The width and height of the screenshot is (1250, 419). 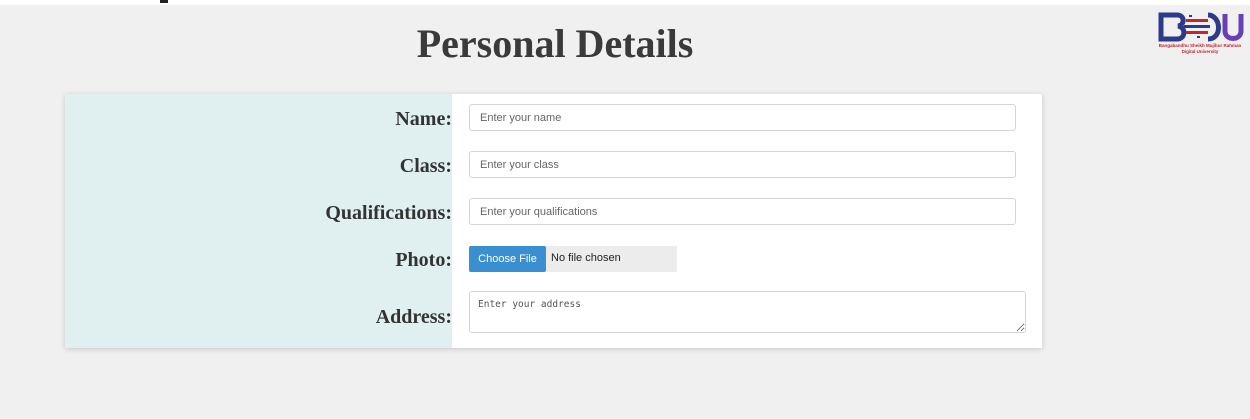 What do you see at coordinates (586, 258) in the screenshot?
I see `file-status: No file chosen` at bounding box center [586, 258].